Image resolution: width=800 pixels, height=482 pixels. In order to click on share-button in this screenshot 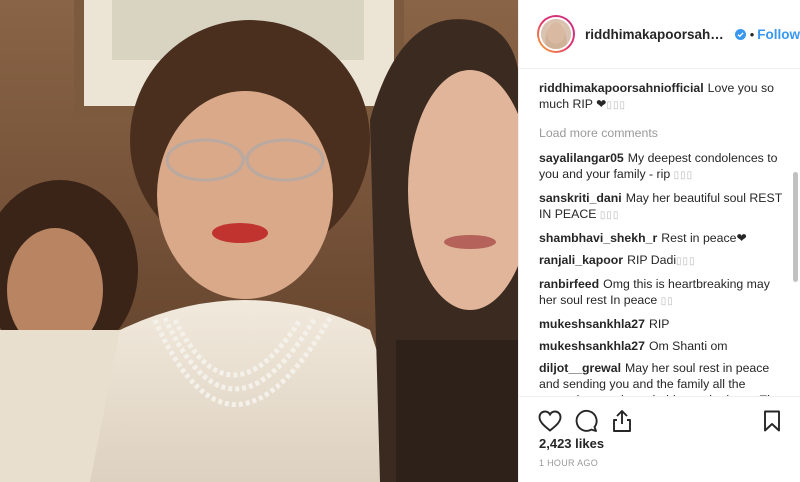, I will do `click(622, 421)`.